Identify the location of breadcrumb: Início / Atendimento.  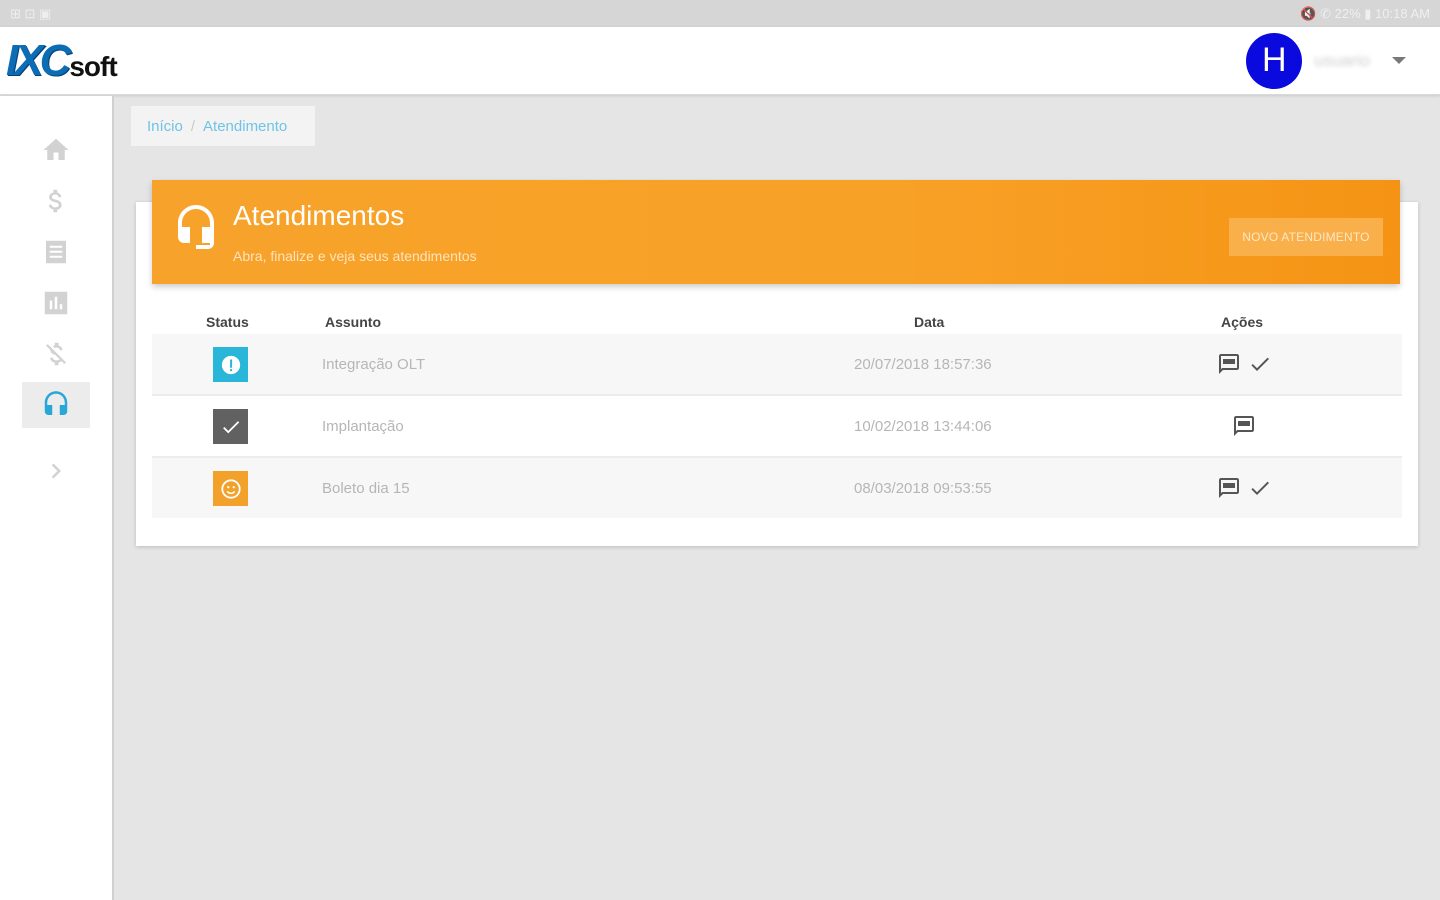
(223, 126).